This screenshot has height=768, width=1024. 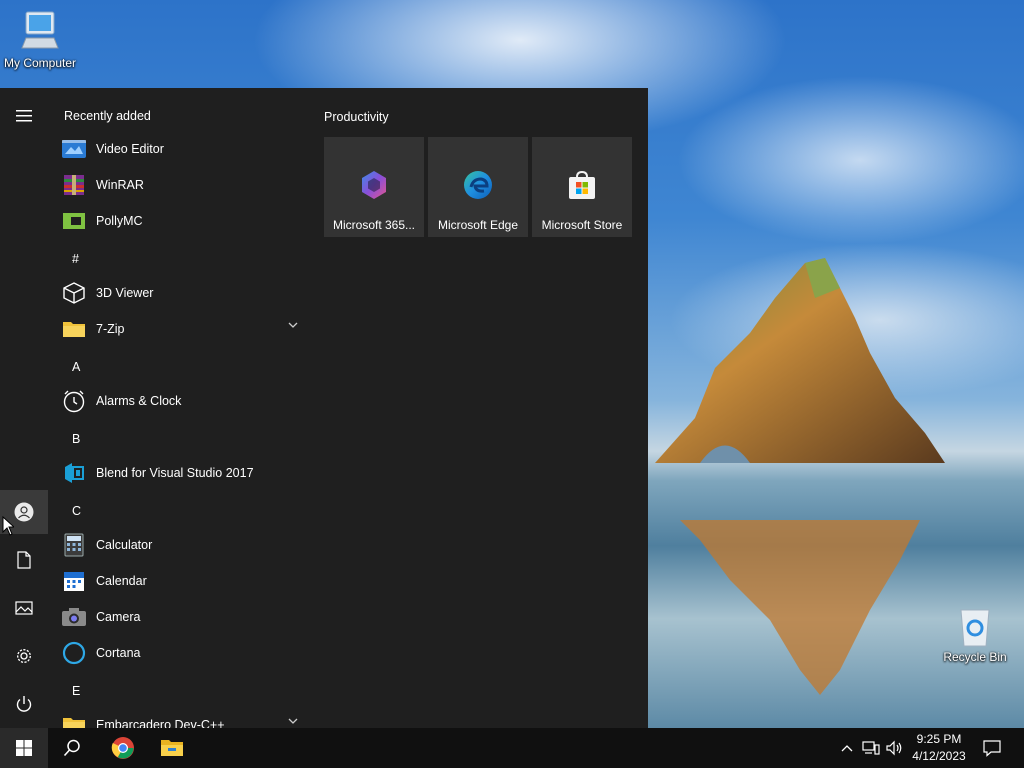 I want to click on taskbar-file-explorer-button, so click(x=172, y=748).